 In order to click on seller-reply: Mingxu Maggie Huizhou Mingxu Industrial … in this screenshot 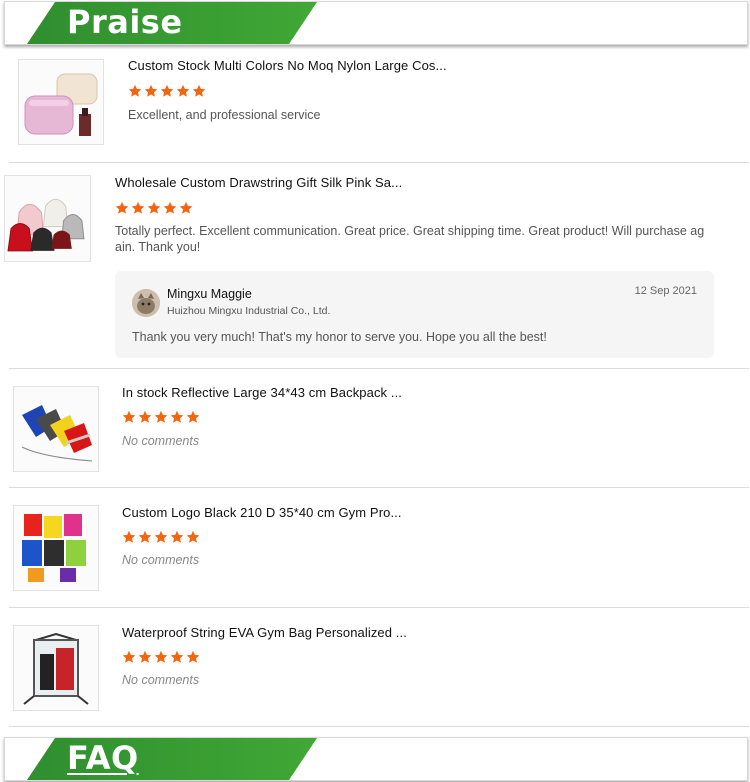, I will do `click(414, 314)`.